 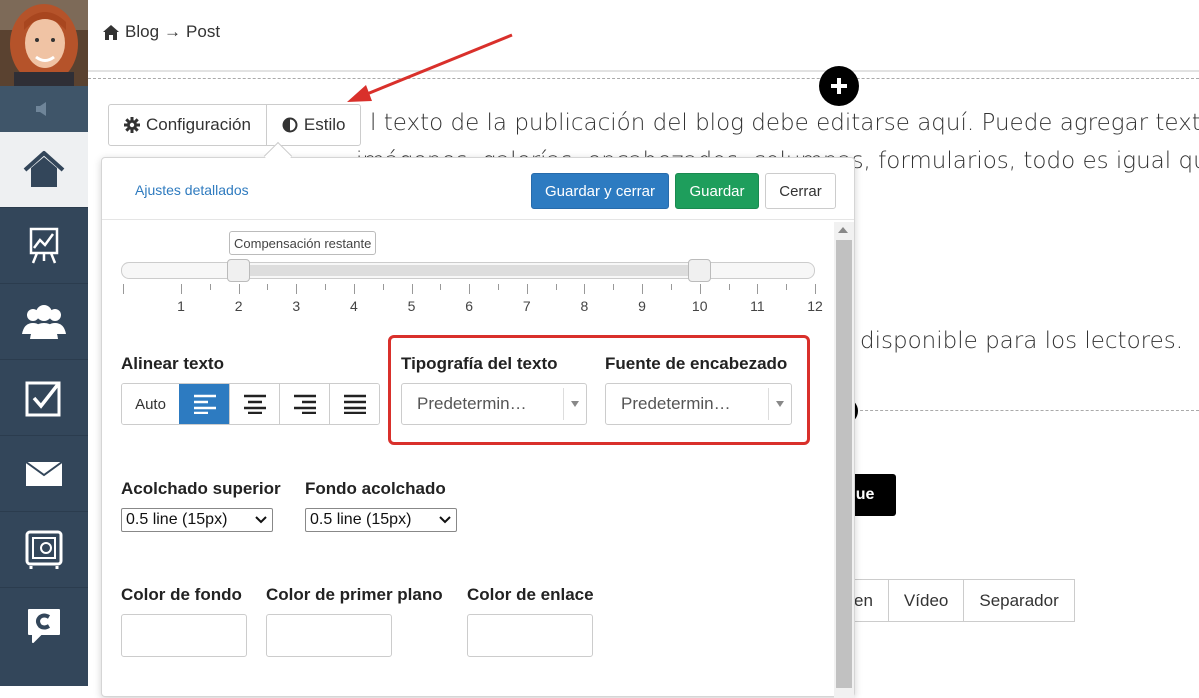 I want to click on align-right-button, so click(x=304, y=404).